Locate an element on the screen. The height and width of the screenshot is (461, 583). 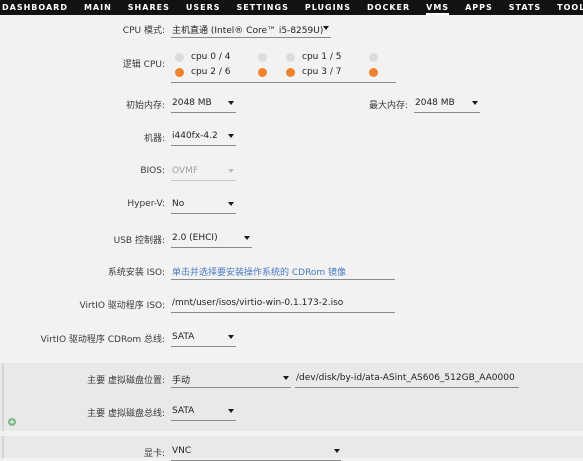
logical-cpu-underline is located at coordinates (283, 82).